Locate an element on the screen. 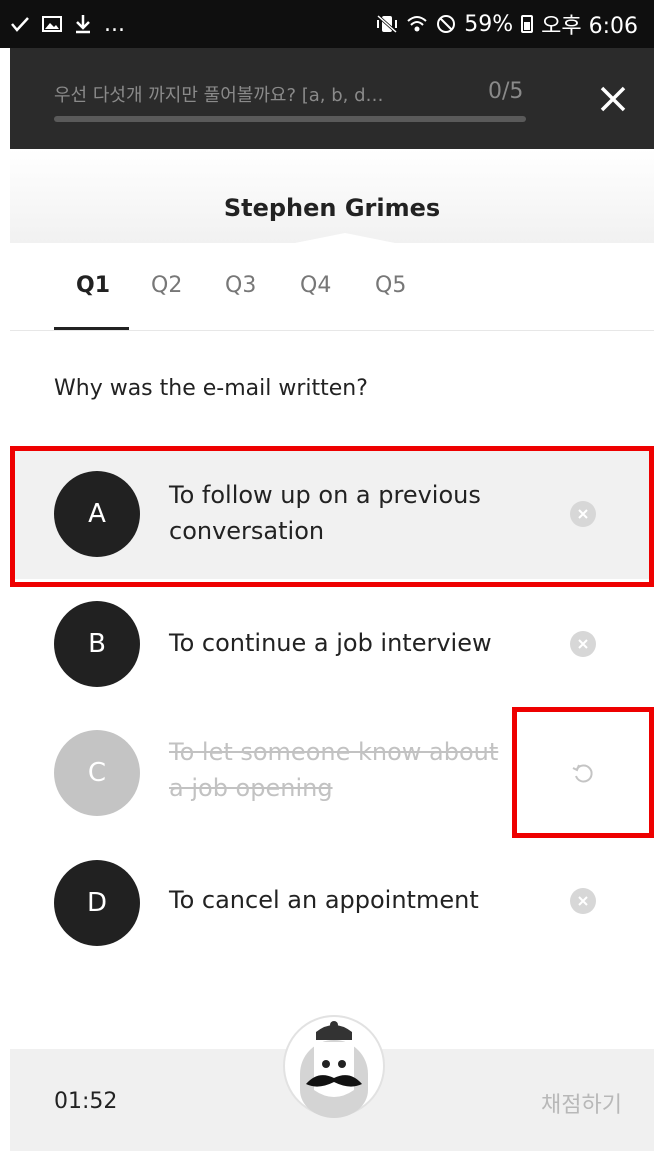  option-text: To cancel an appointment is located at coordinates (349, 900).